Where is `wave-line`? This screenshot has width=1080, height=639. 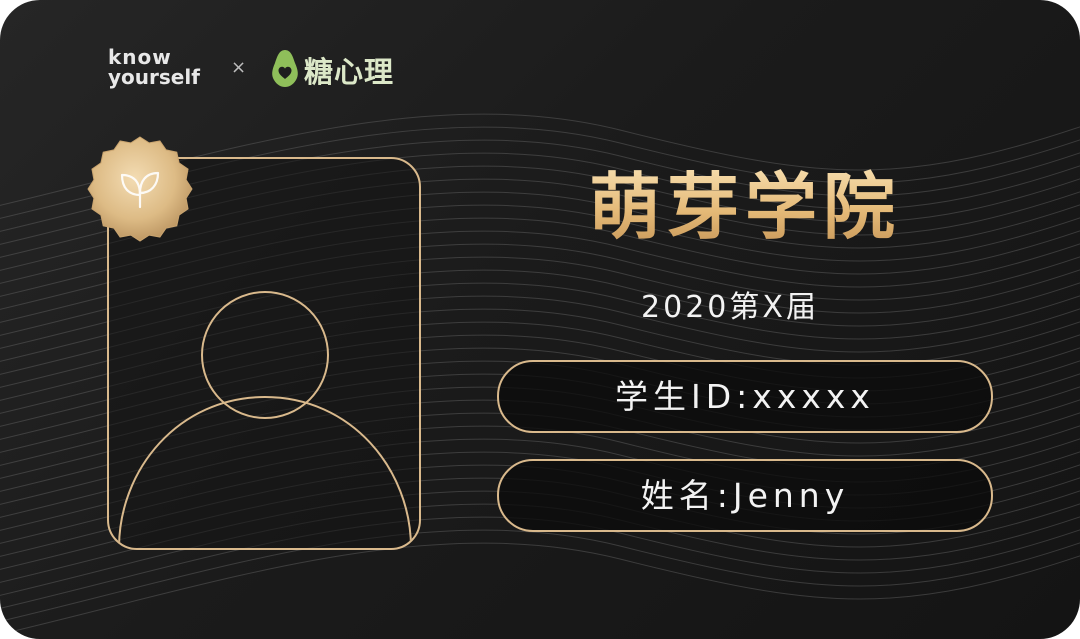
wave-line is located at coordinates (540, 588).